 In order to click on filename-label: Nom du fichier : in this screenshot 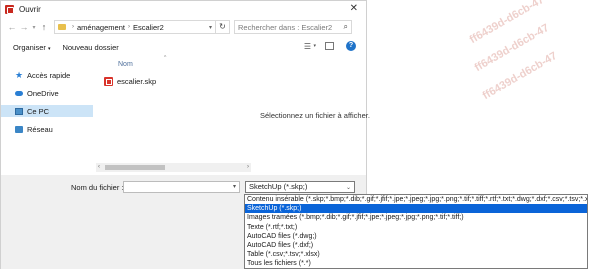, I will do `click(97, 187)`.